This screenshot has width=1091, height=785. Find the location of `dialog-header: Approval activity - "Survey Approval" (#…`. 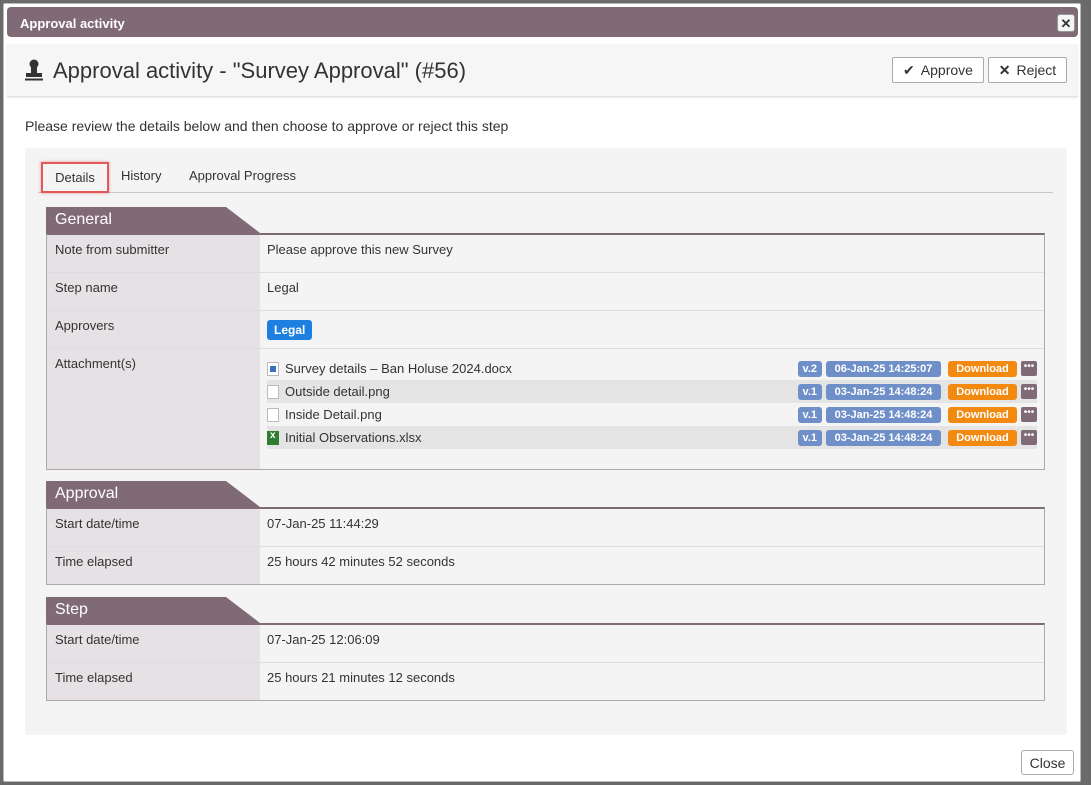

dialog-header: Approval activity - "Survey Approval" (#… is located at coordinates (542, 70).